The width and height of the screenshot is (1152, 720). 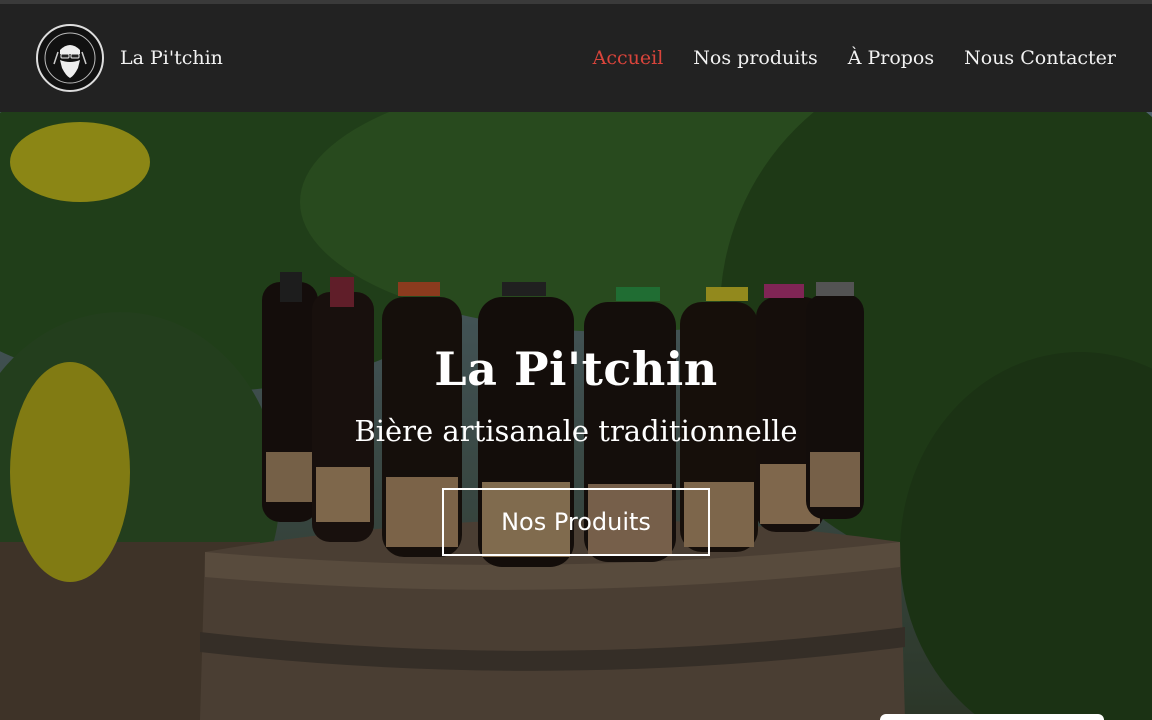 What do you see at coordinates (891, 58) in the screenshot?
I see `nav-link-a-propos: À Propos` at bounding box center [891, 58].